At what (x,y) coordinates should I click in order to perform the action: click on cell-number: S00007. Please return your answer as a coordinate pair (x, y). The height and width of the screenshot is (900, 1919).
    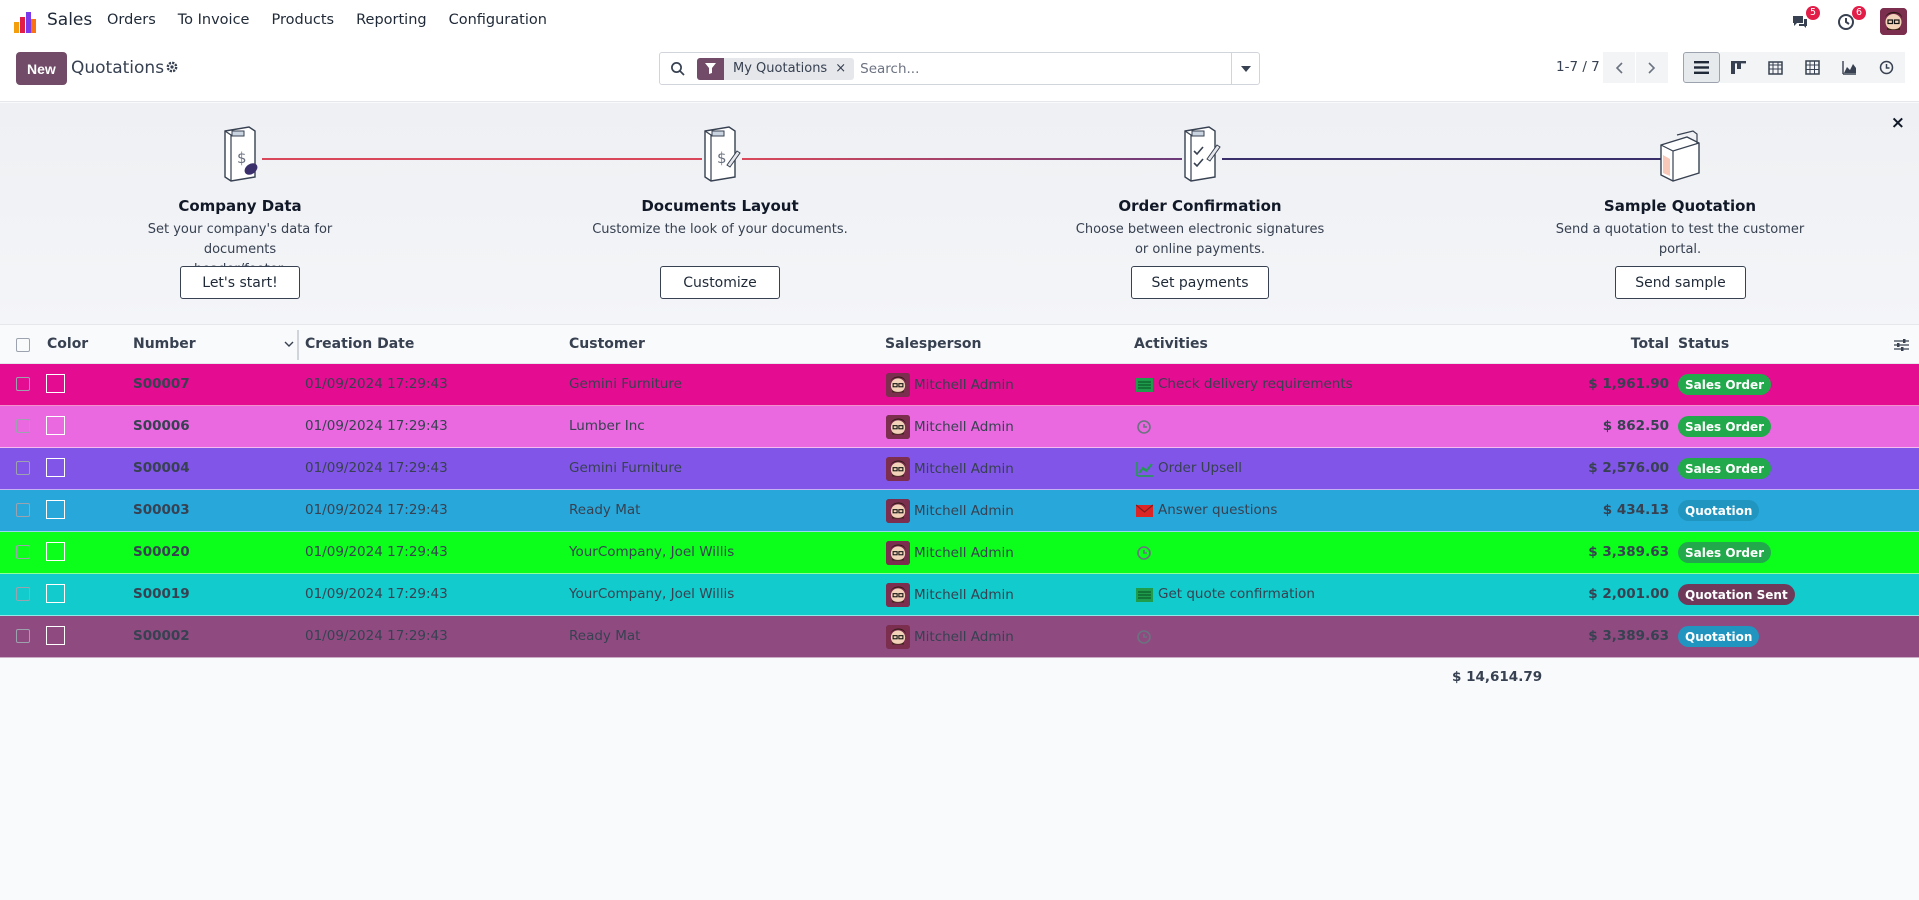
    Looking at the image, I should click on (161, 384).